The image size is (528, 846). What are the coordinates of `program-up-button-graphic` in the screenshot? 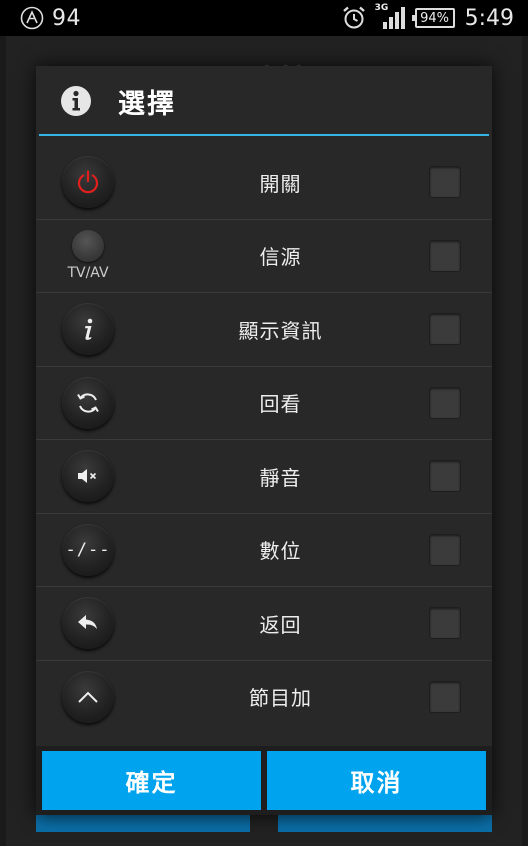 It's located at (88, 696).